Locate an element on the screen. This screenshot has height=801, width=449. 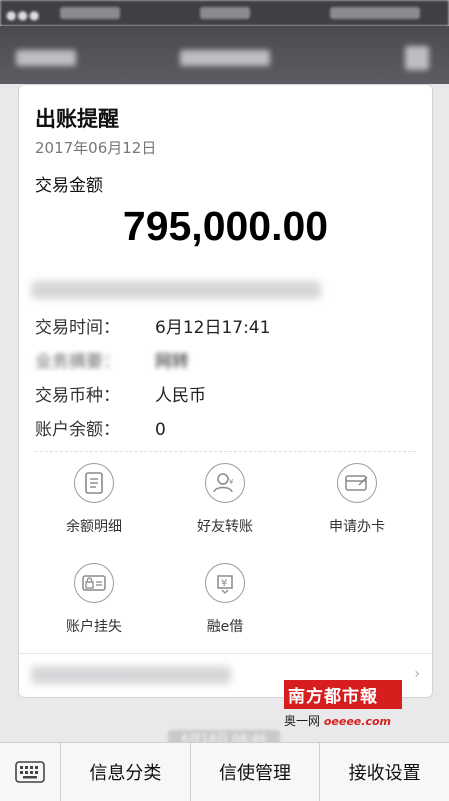
action-label: 申请办卡 is located at coordinates (357, 527).